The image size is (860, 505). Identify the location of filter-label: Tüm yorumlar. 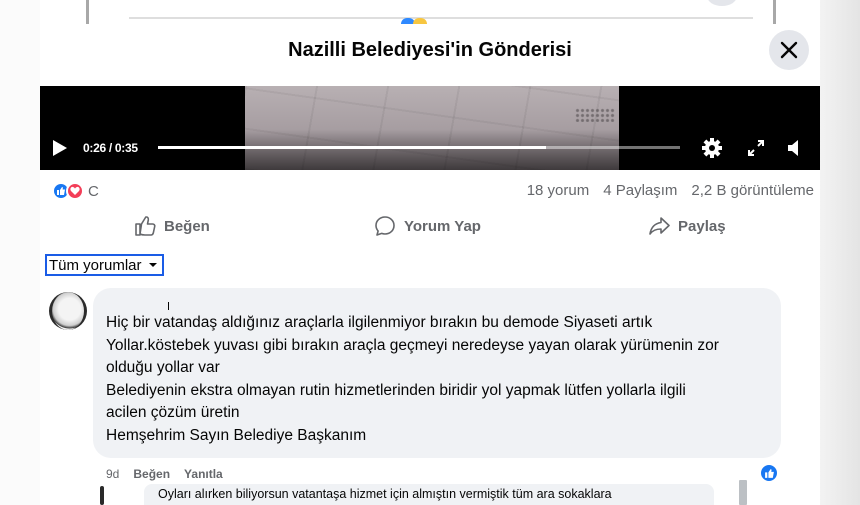
(95, 265).